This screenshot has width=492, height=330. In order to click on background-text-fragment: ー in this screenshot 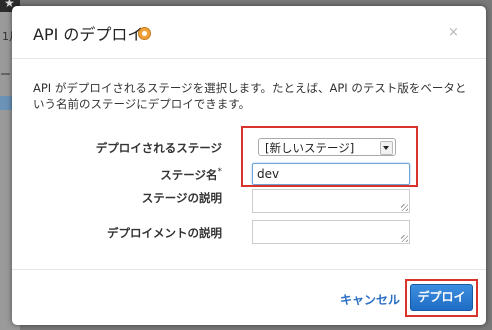, I will do `click(5, 74)`.